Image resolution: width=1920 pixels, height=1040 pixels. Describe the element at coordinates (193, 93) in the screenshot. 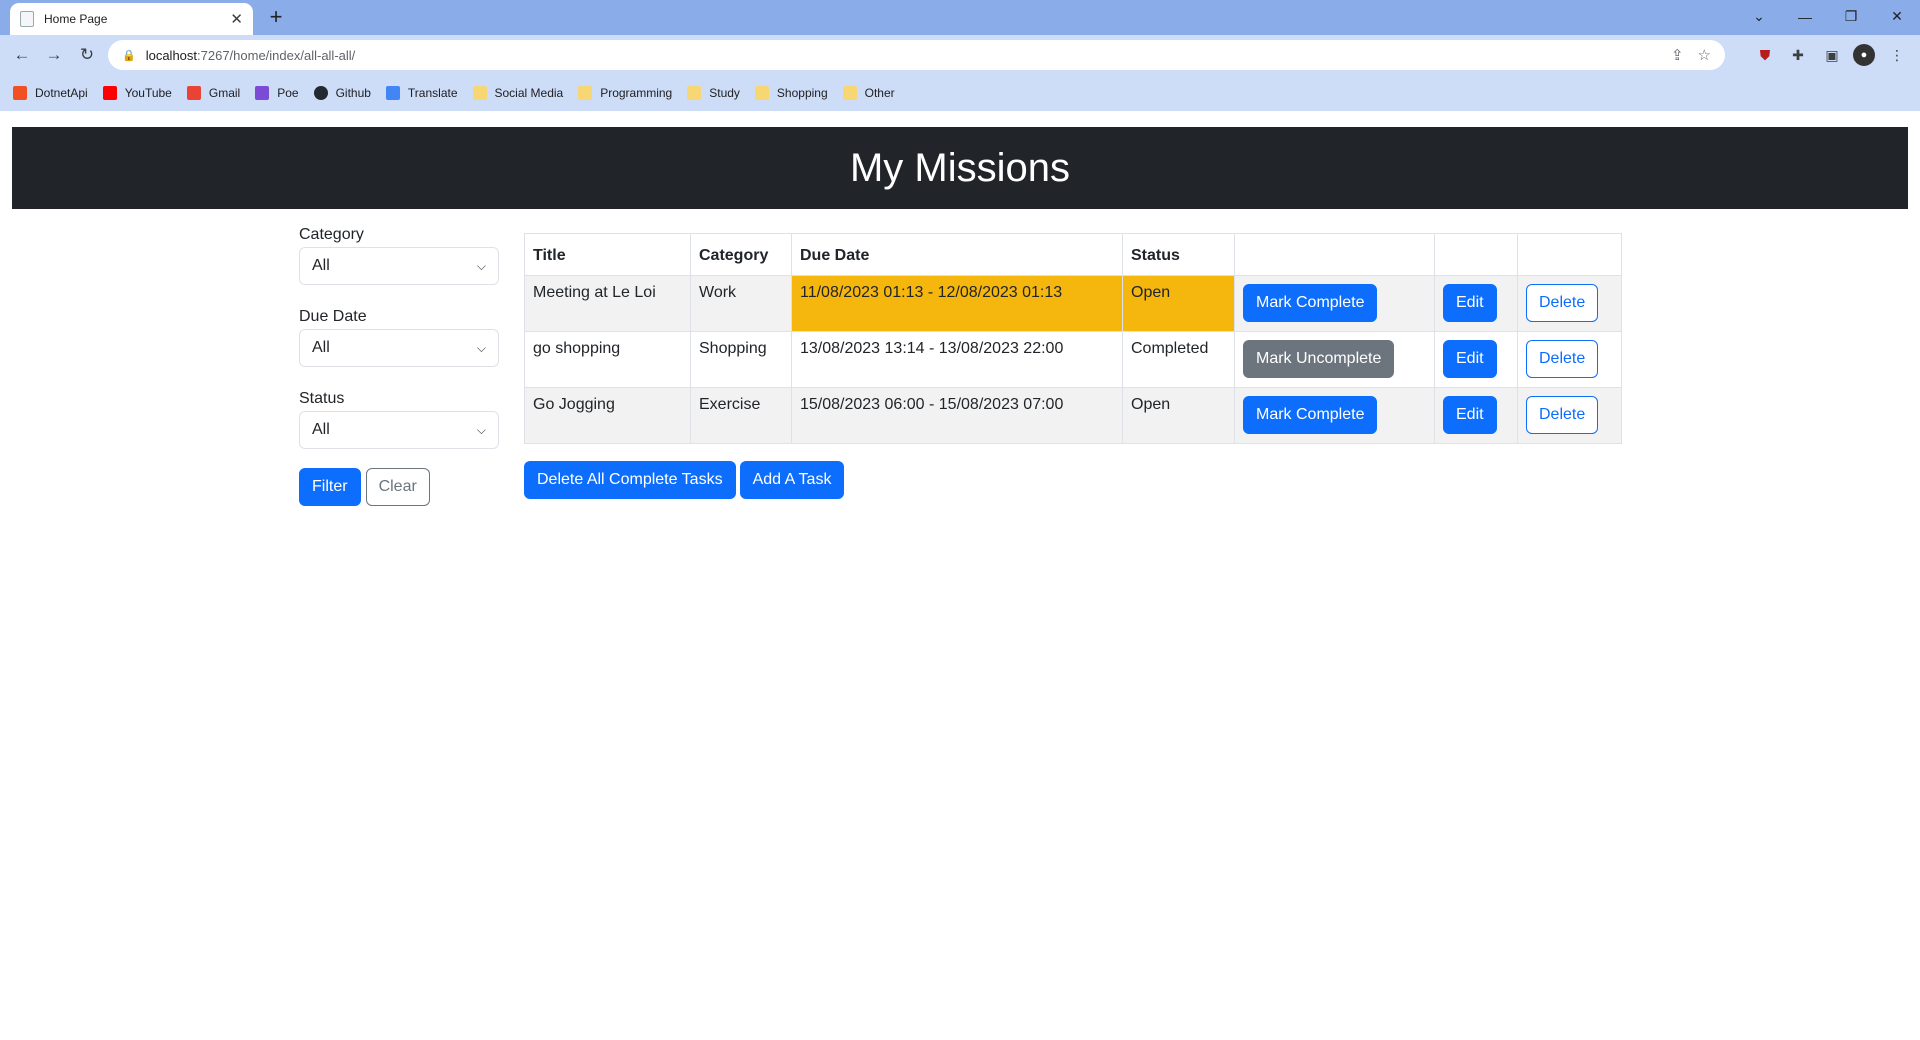

I see `gmail-icon` at that location.